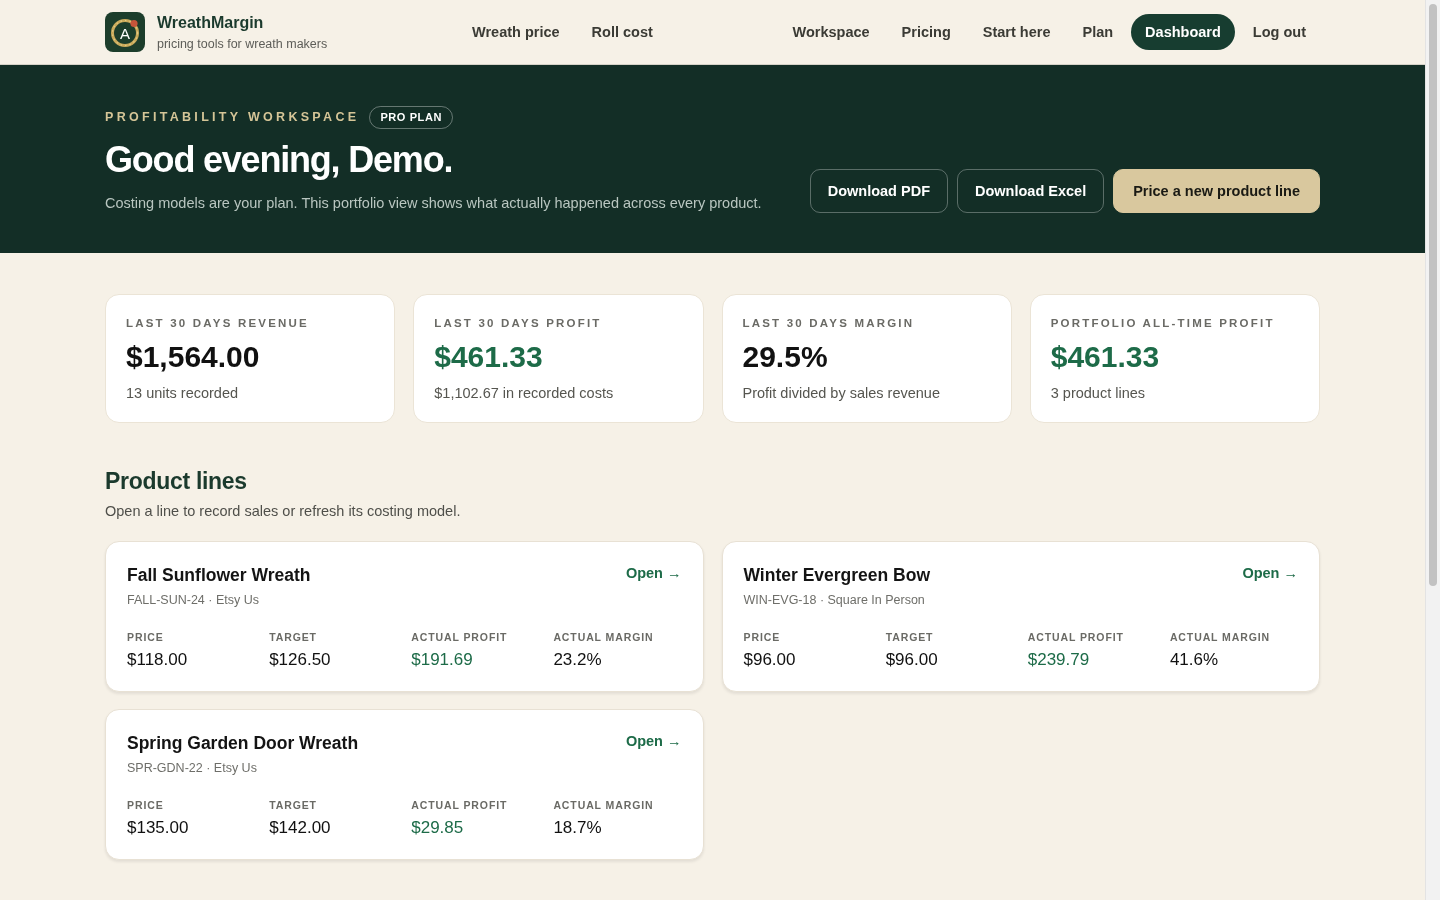 The height and width of the screenshot is (900, 1440). Describe the element at coordinates (232, 117) in the screenshot. I see `hero-eyebrow: PROFITABILITY WORKSPACE` at that location.